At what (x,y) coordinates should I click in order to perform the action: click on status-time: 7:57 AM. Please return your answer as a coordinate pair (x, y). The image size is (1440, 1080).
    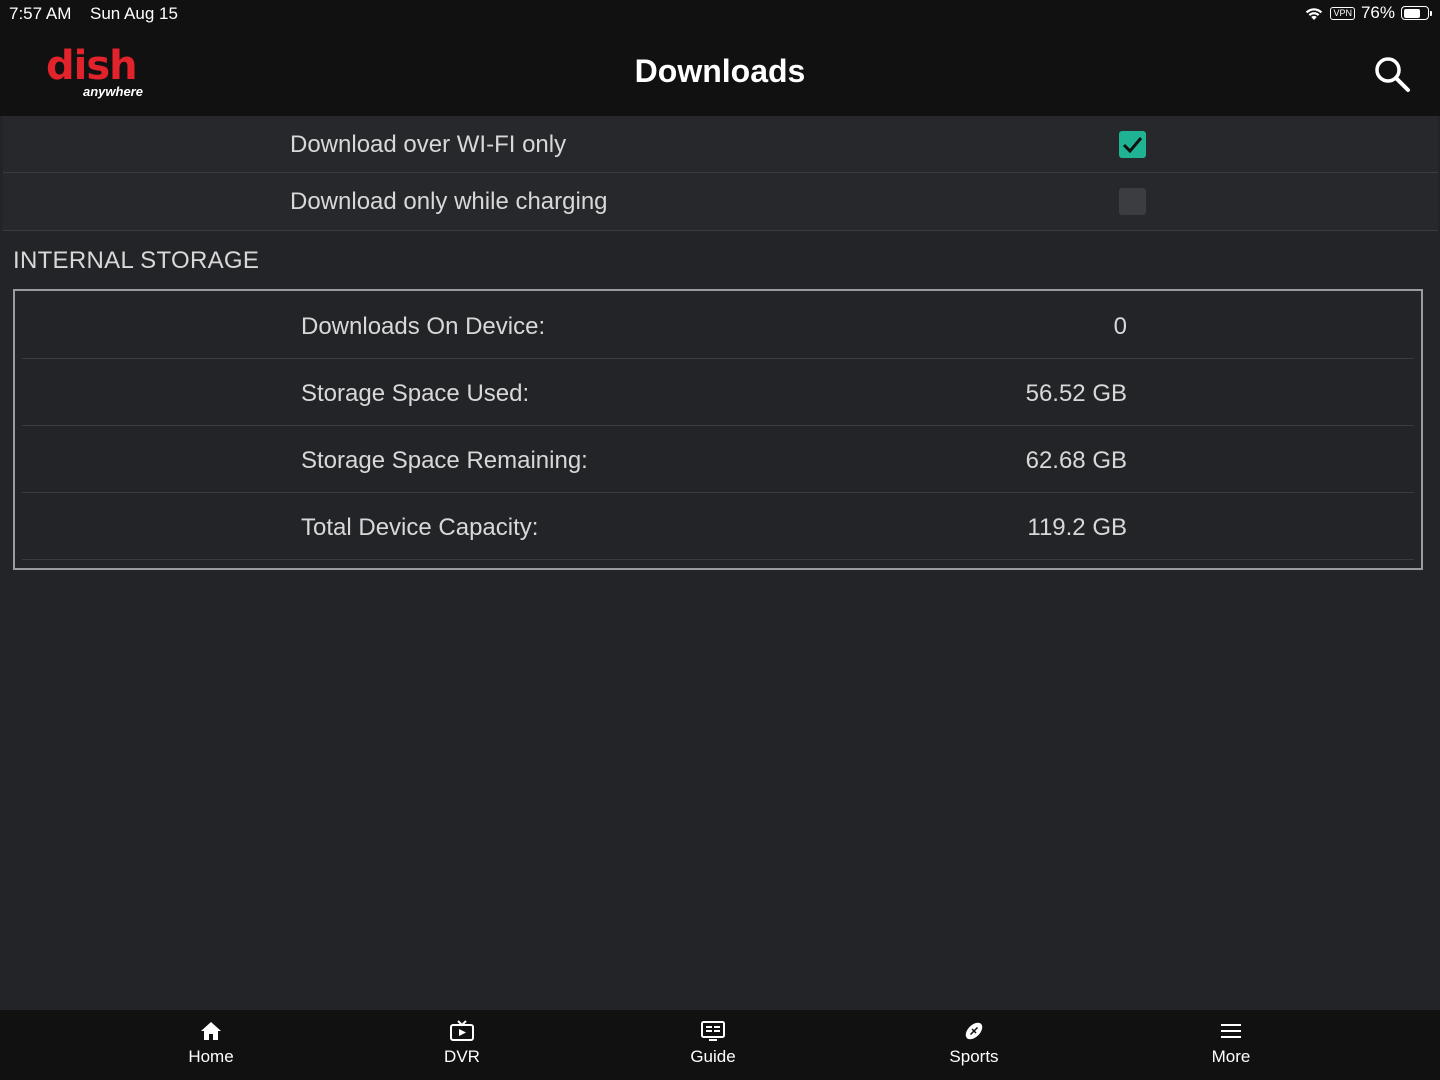
    Looking at the image, I should click on (40, 13).